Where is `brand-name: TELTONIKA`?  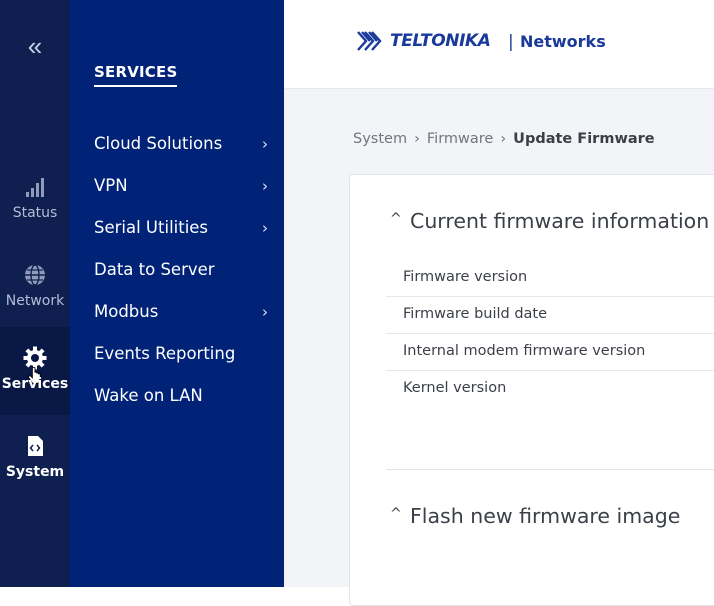 brand-name: TELTONIKA is located at coordinates (440, 41).